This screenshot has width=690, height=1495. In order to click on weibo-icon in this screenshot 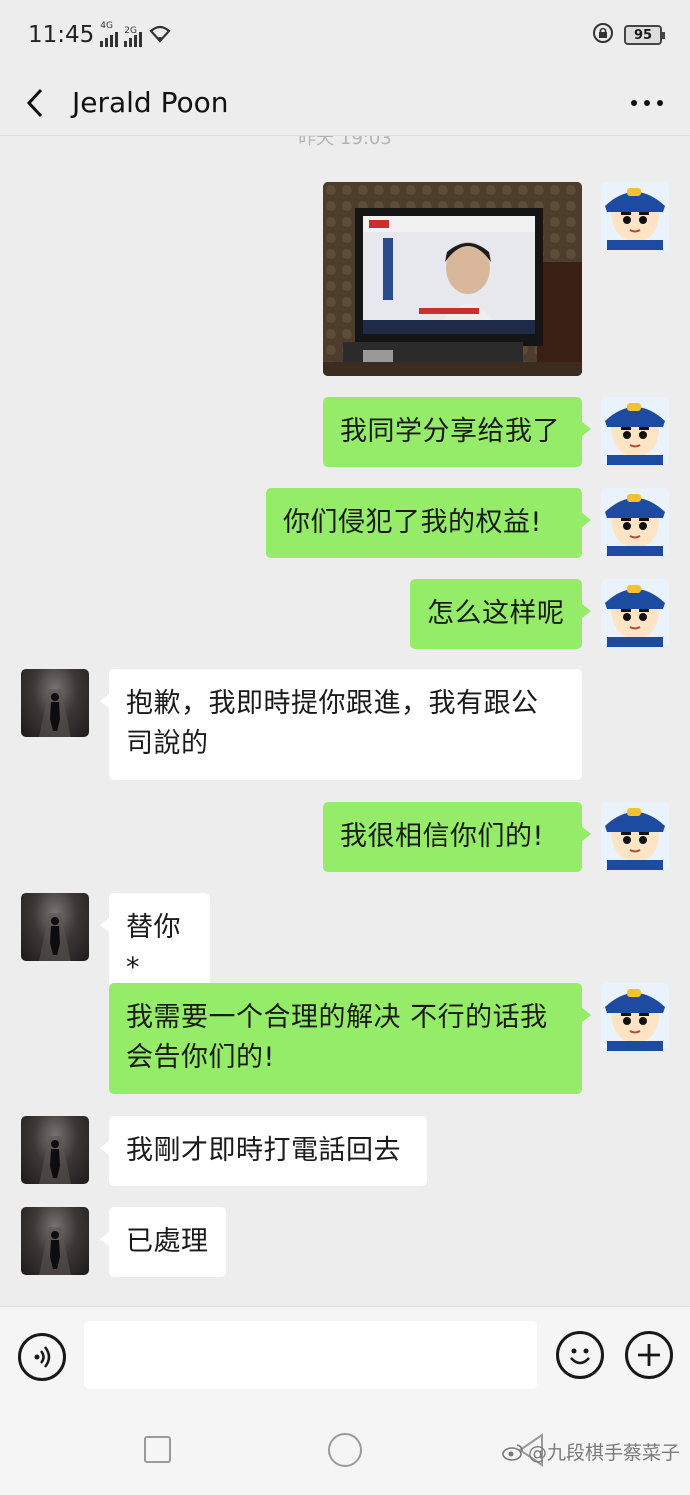, I will do `click(512, 1452)`.